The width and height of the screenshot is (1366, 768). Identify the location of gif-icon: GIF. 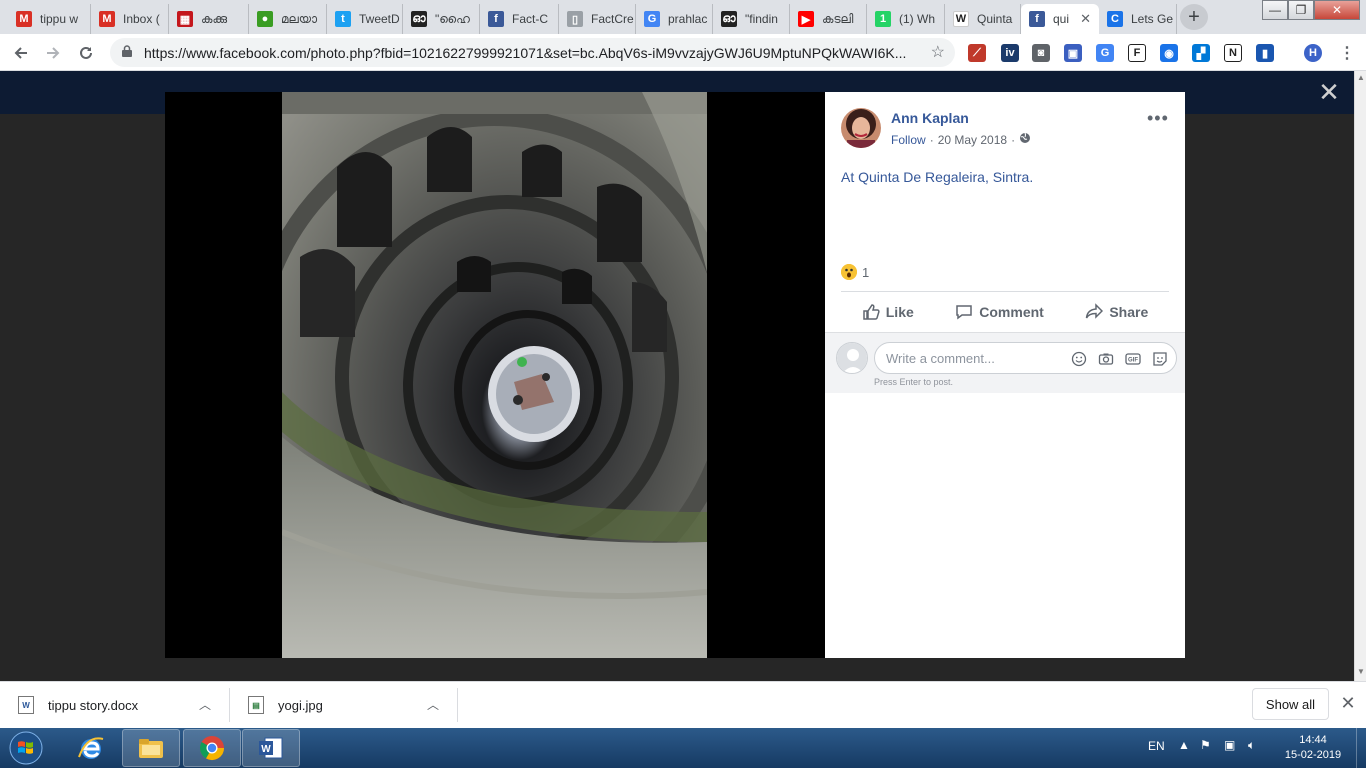
(1132, 358).